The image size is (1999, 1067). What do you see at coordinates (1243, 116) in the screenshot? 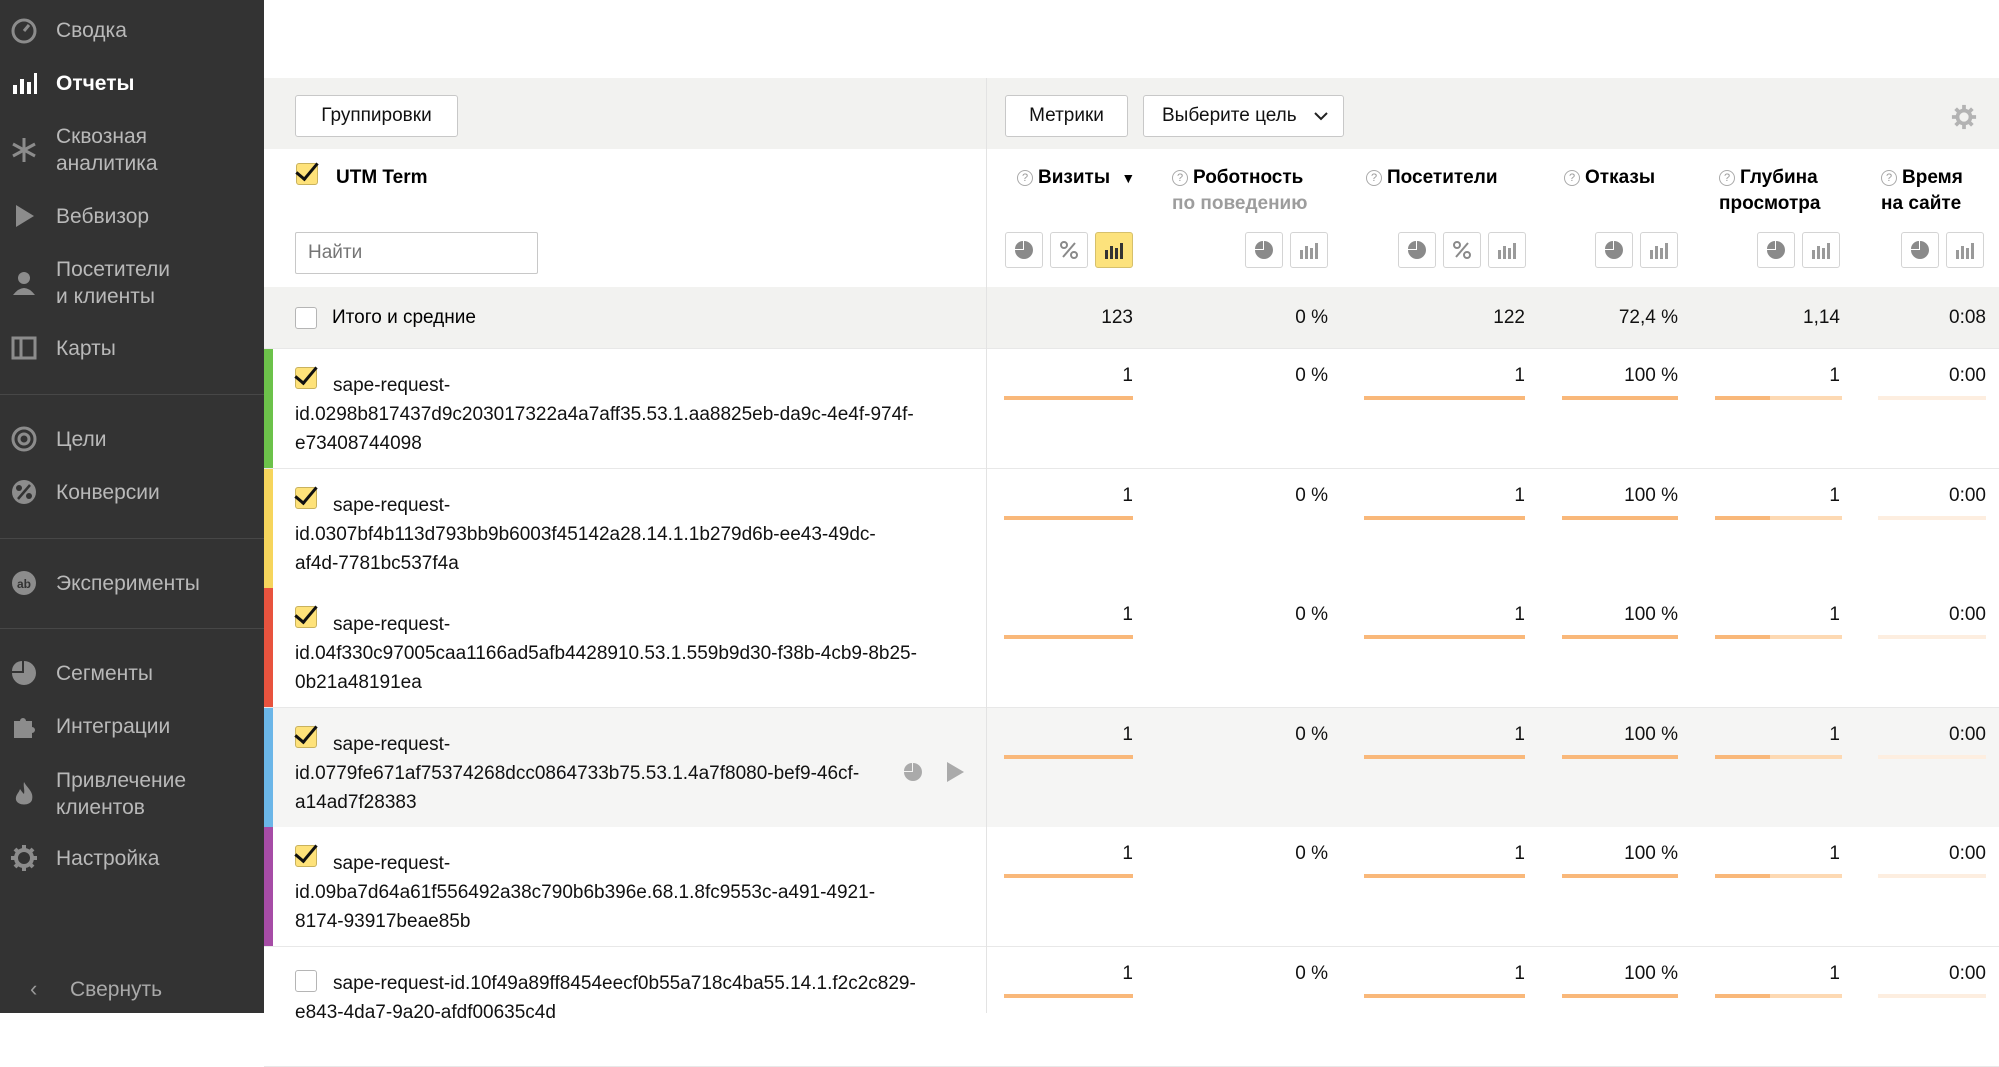
I see `goal-select: Выберите цель` at bounding box center [1243, 116].